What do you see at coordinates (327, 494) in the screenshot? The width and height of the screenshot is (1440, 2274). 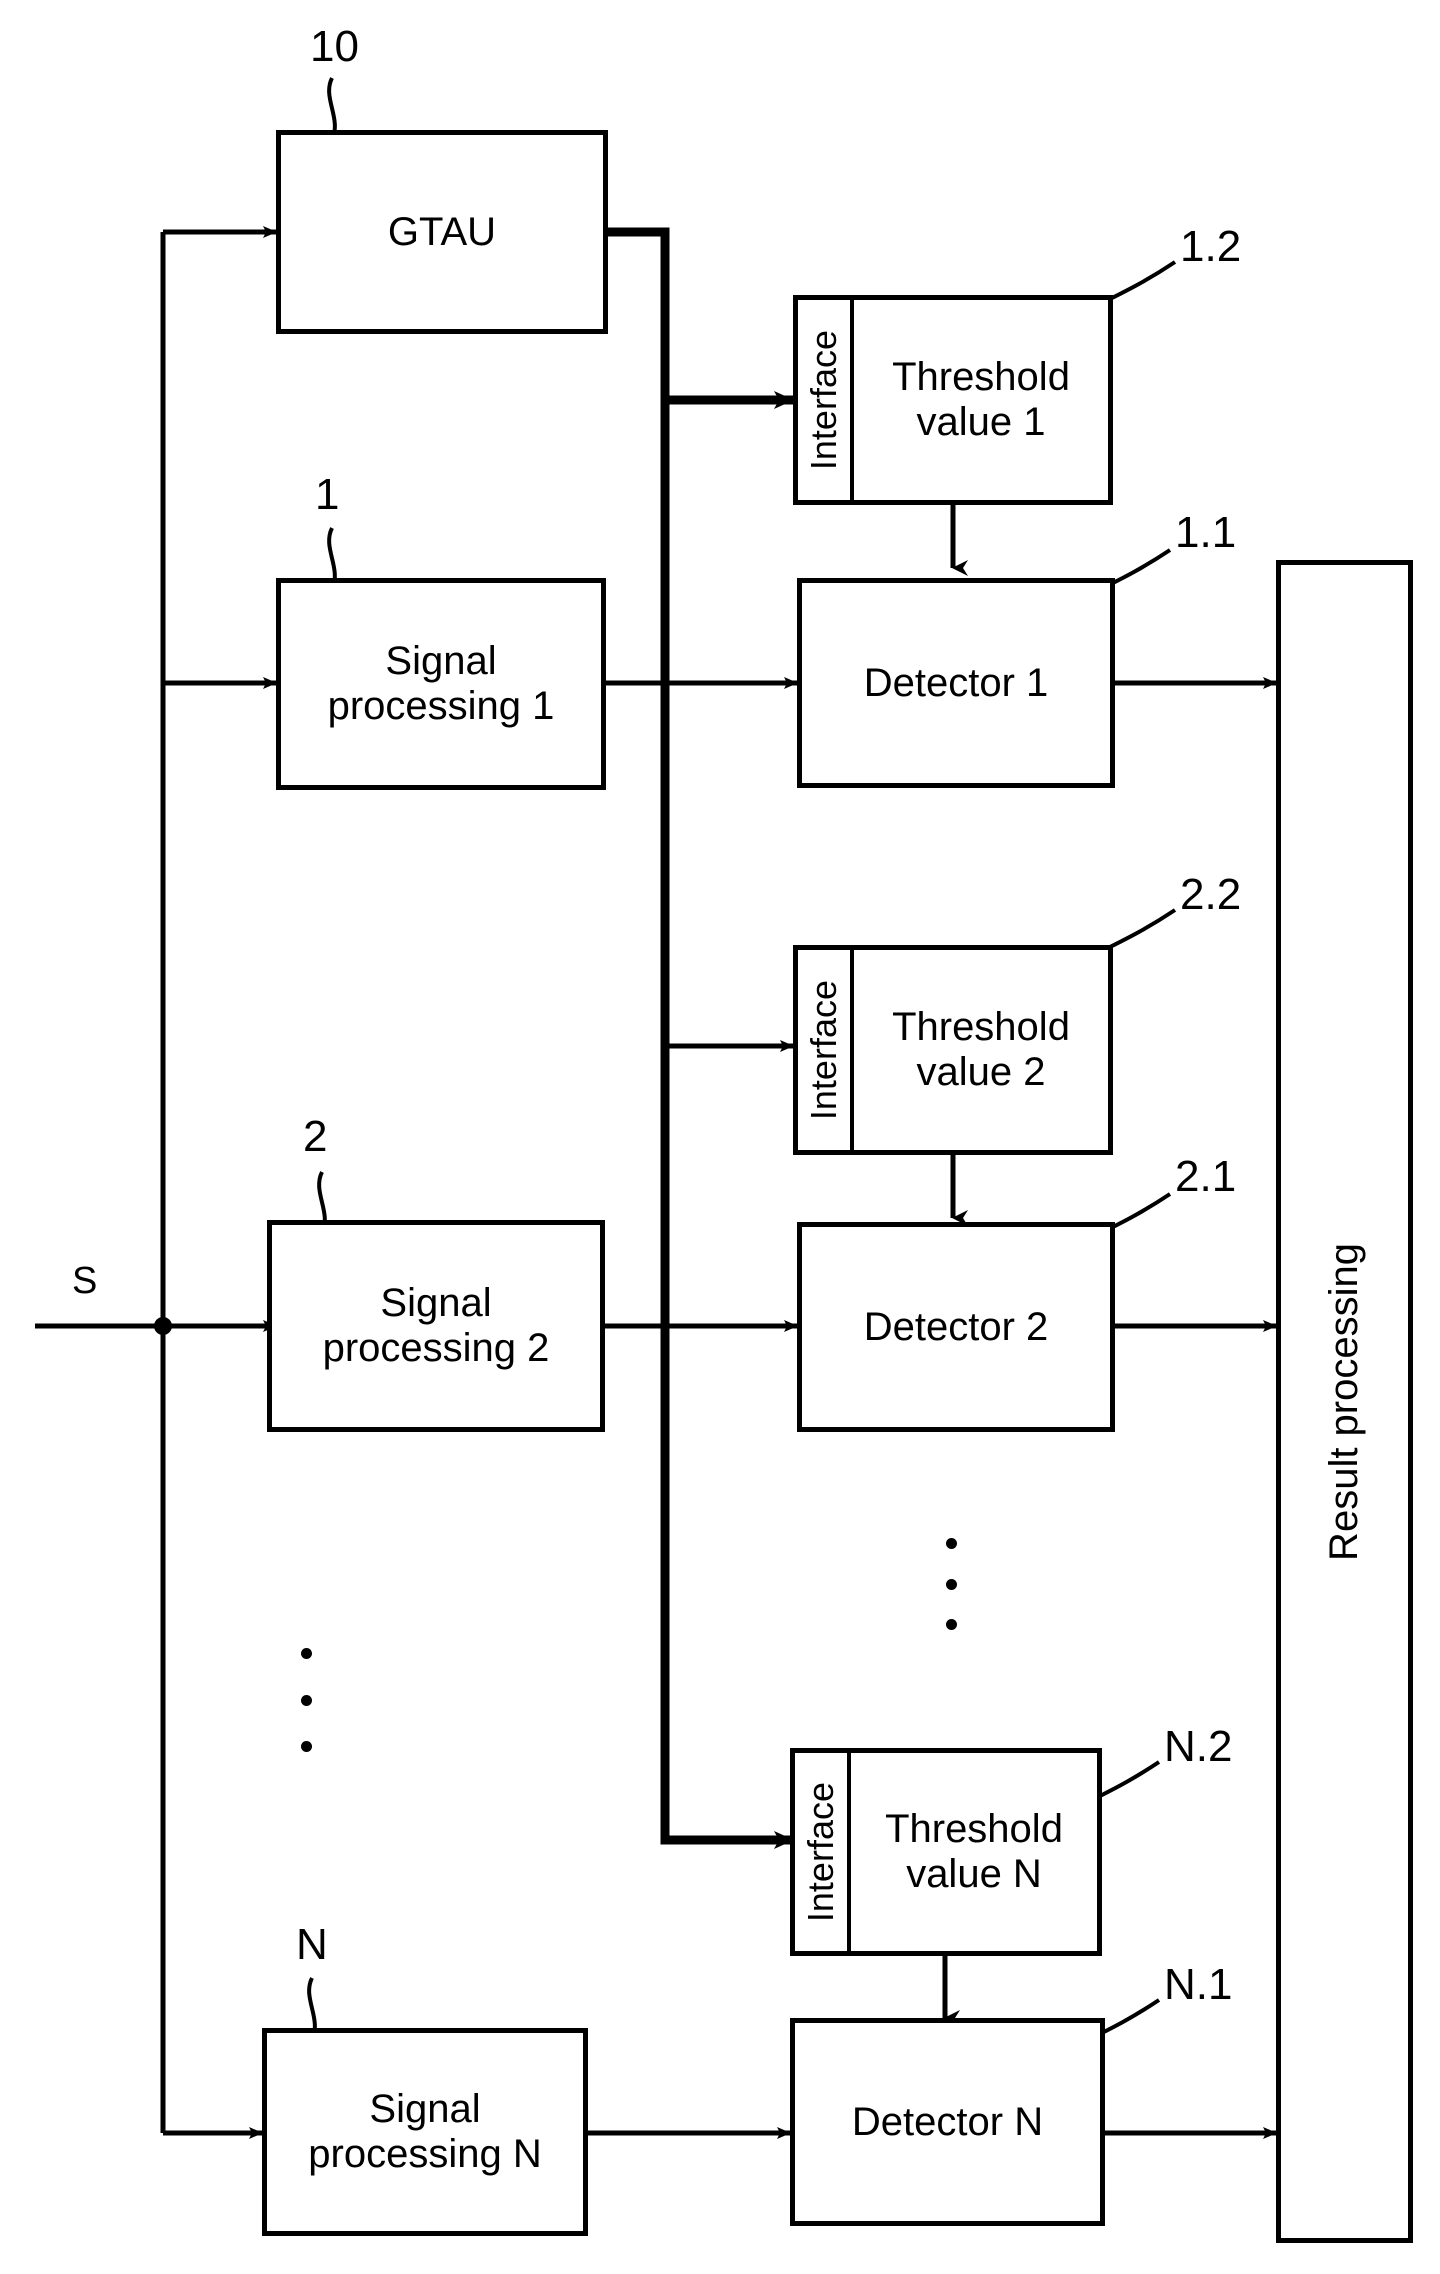 I see `ref-1: 1` at bounding box center [327, 494].